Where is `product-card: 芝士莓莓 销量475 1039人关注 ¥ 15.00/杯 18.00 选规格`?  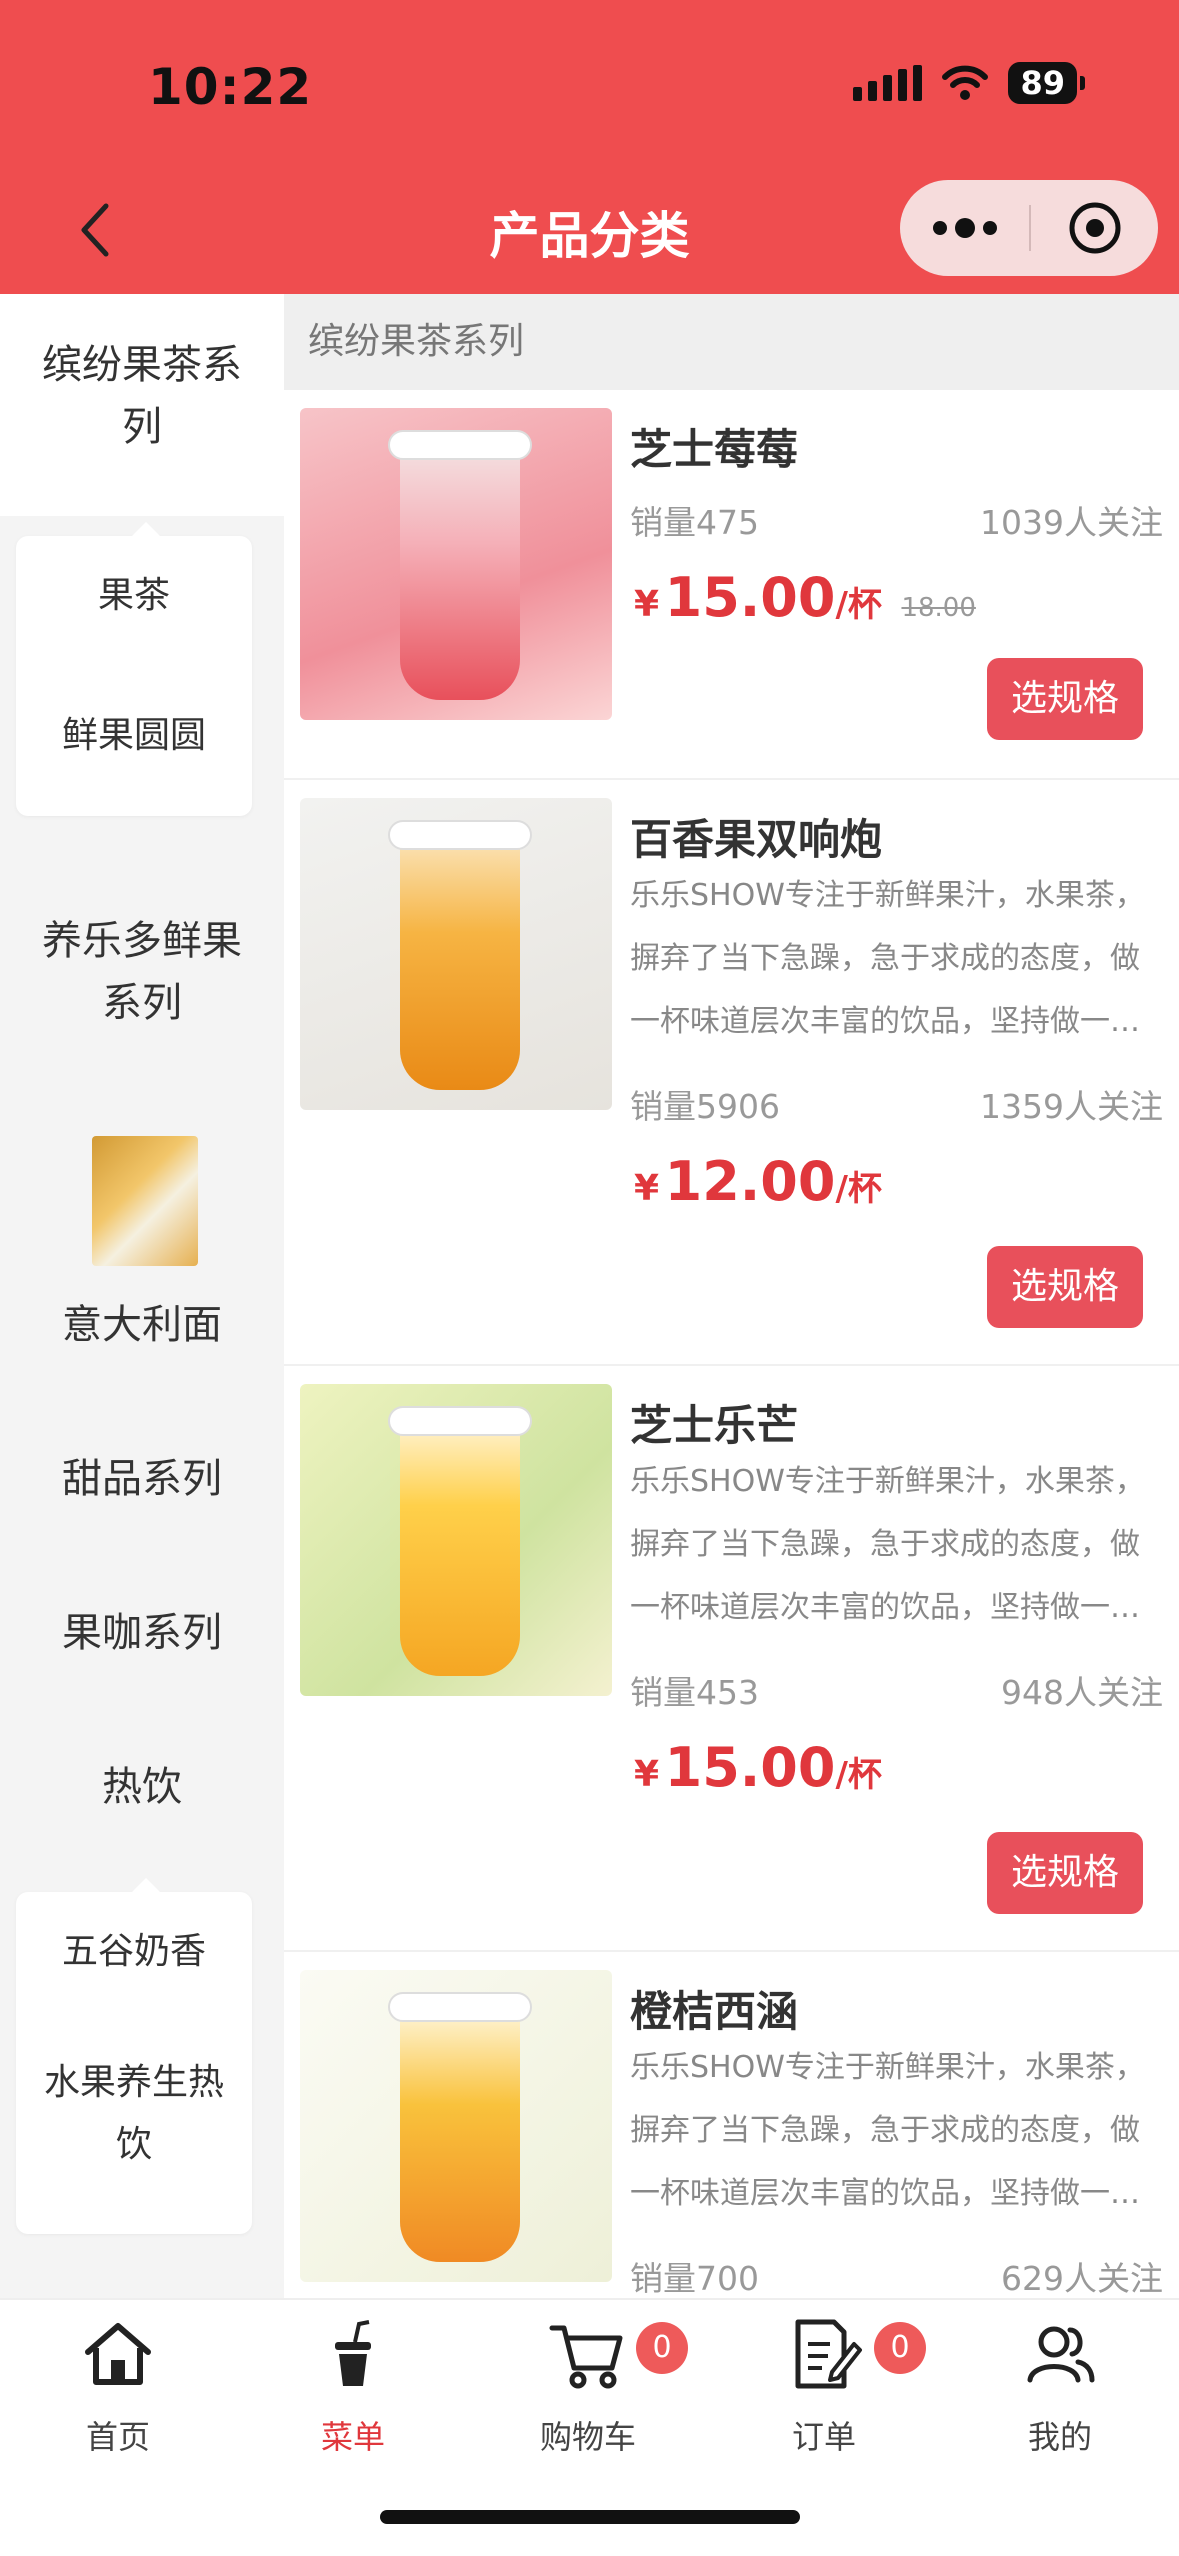 product-card: 芝士莓莓 销量475 1039人关注 ¥ 15.00/杯 18.00 选规格 is located at coordinates (731, 585).